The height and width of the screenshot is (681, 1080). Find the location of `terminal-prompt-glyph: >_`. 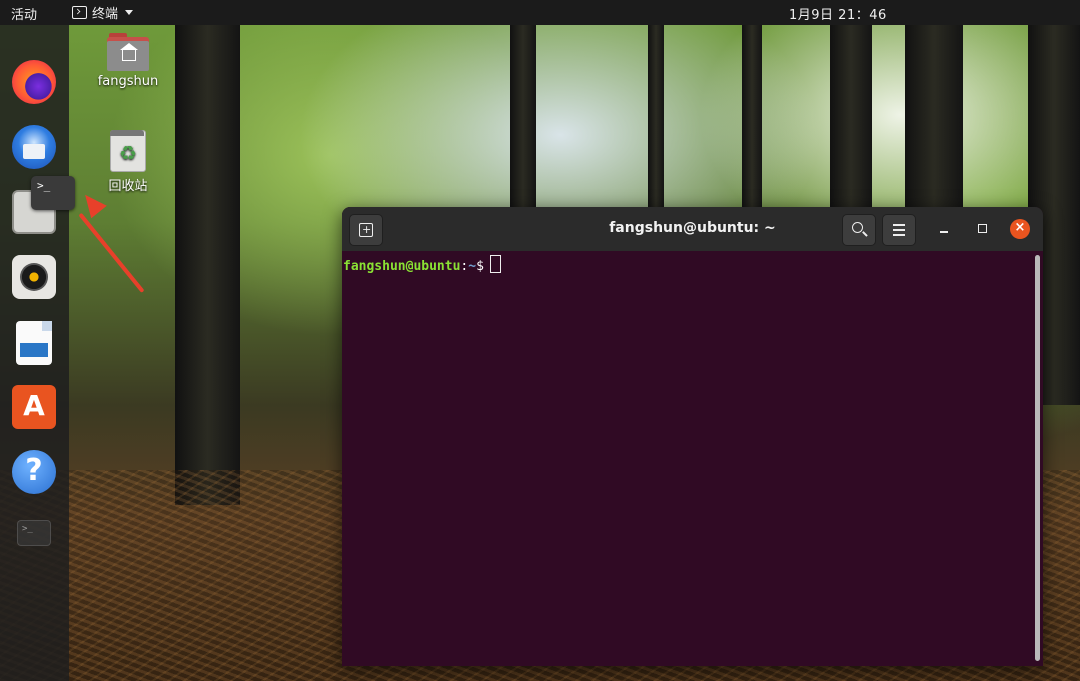

terminal-prompt-glyph: >_ is located at coordinates (44, 185).